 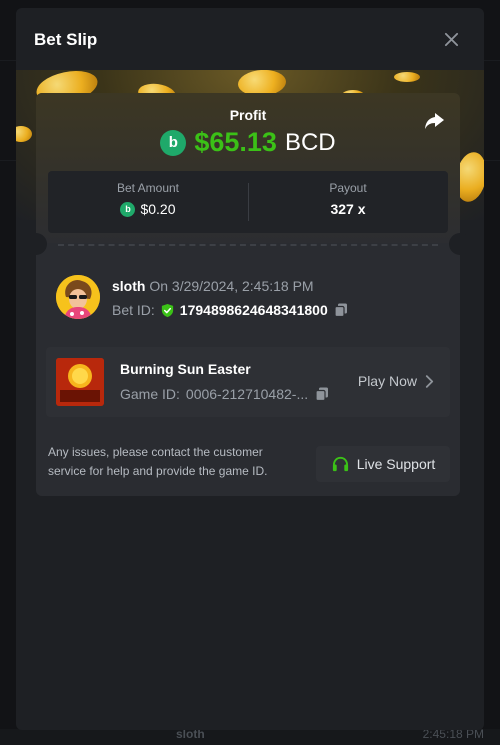 What do you see at coordinates (167, 310) in the screenshot?
I see `shield-check-icon` at bounding box center [167, 310].